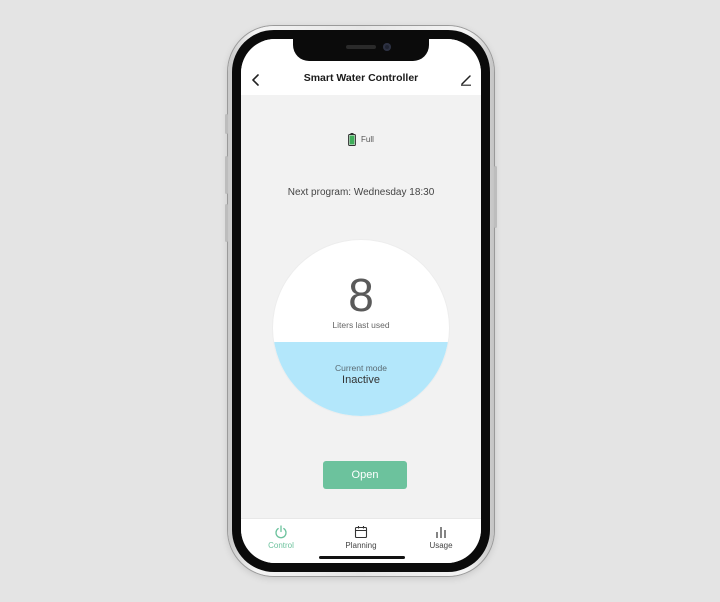 The width and height of the screenshot is (720, 602). I want to click on battery-status: Full, so click(361, 139).